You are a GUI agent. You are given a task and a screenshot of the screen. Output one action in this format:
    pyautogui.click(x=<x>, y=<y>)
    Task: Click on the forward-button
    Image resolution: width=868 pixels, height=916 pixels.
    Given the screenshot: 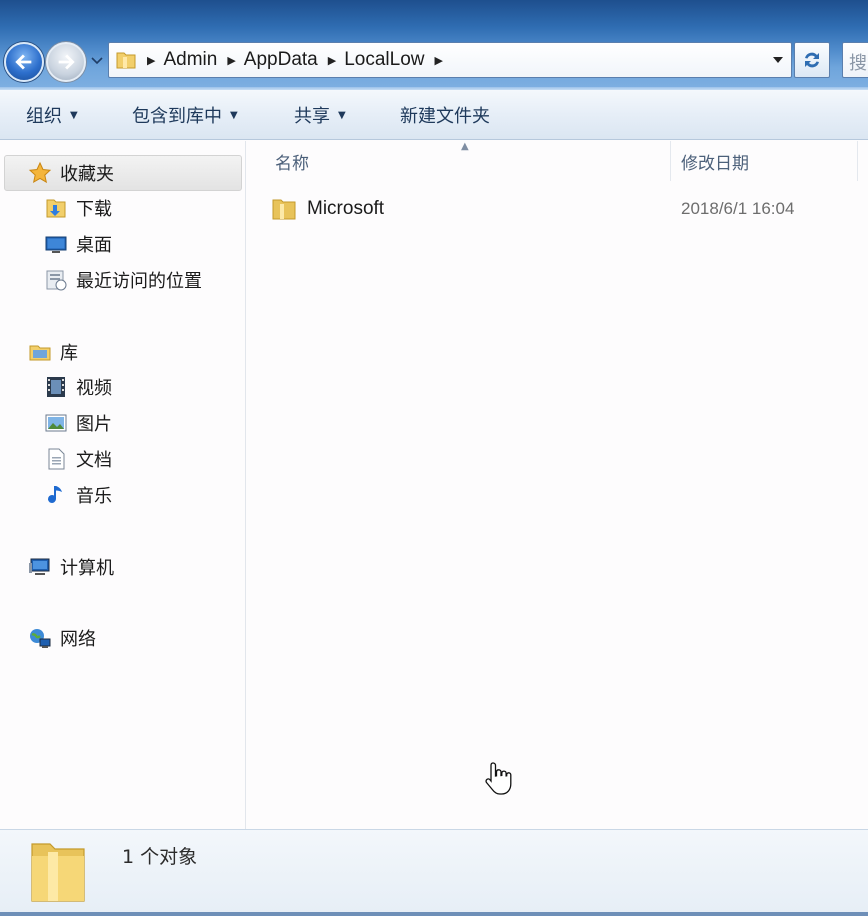 What is the action you would take?
    pyautogui.click(x=66, y=62)
    